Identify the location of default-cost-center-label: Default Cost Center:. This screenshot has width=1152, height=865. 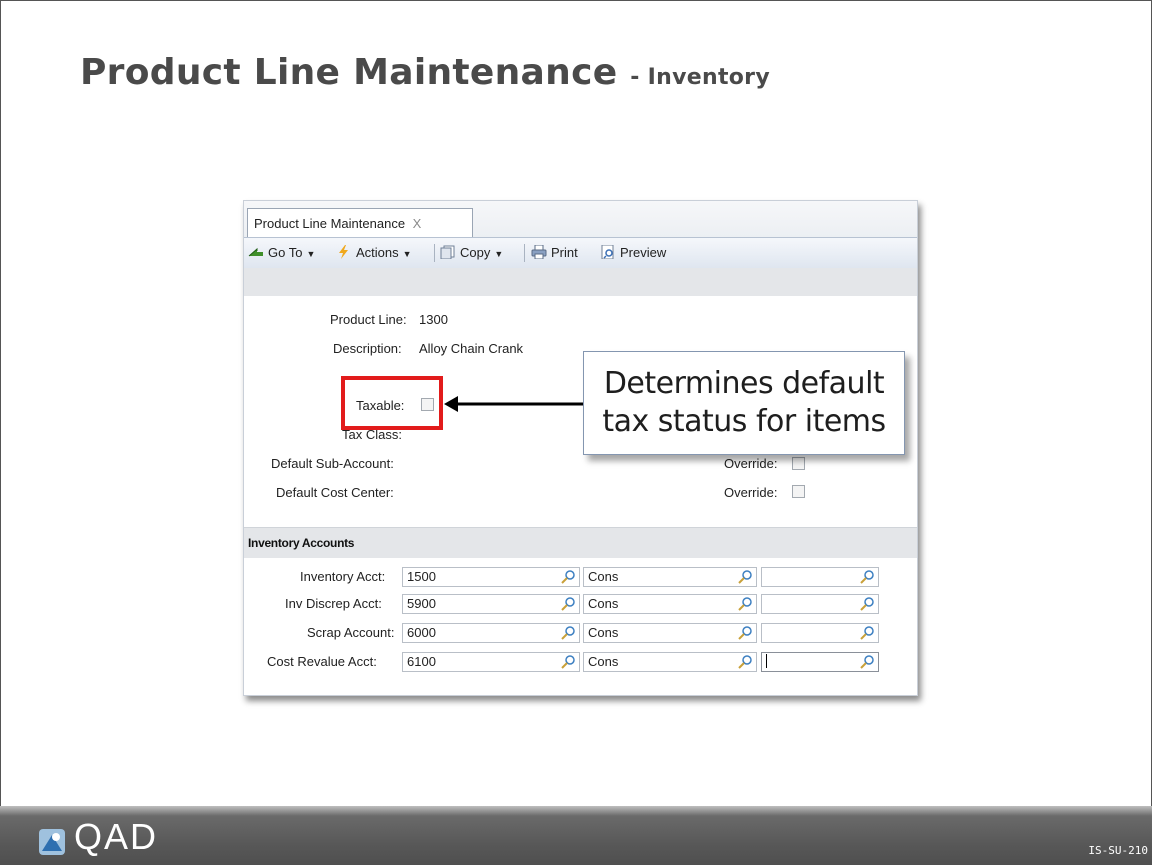
(335, 492).